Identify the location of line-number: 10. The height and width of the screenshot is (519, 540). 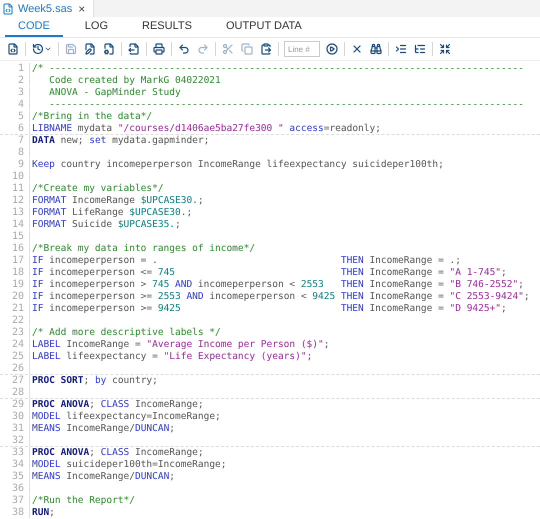
(15, 176).